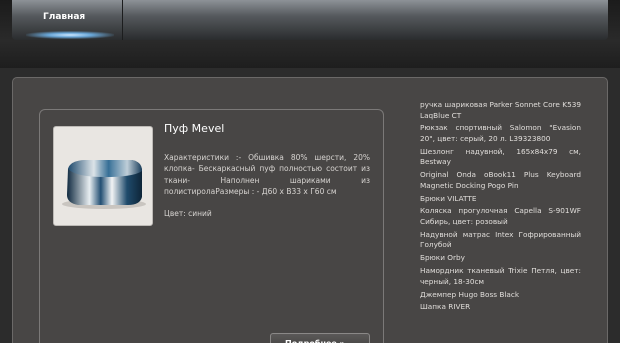 This screenshot has height=343, width=620. I want to click on pouf-image, so click(104, 184).